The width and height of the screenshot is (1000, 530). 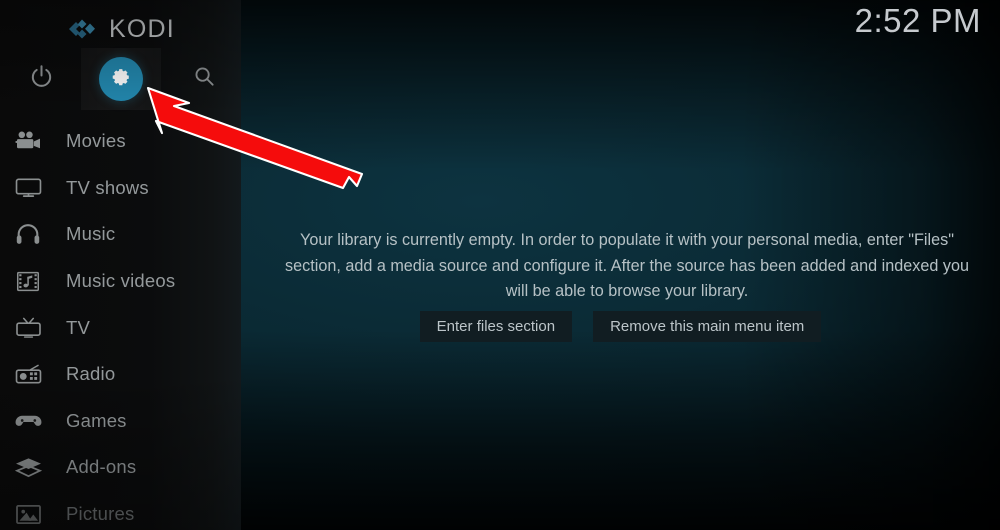 What do you see at coordinates (28, 374) in the screenshot?
I see `radio-icon` at bounding box center [28, 374].